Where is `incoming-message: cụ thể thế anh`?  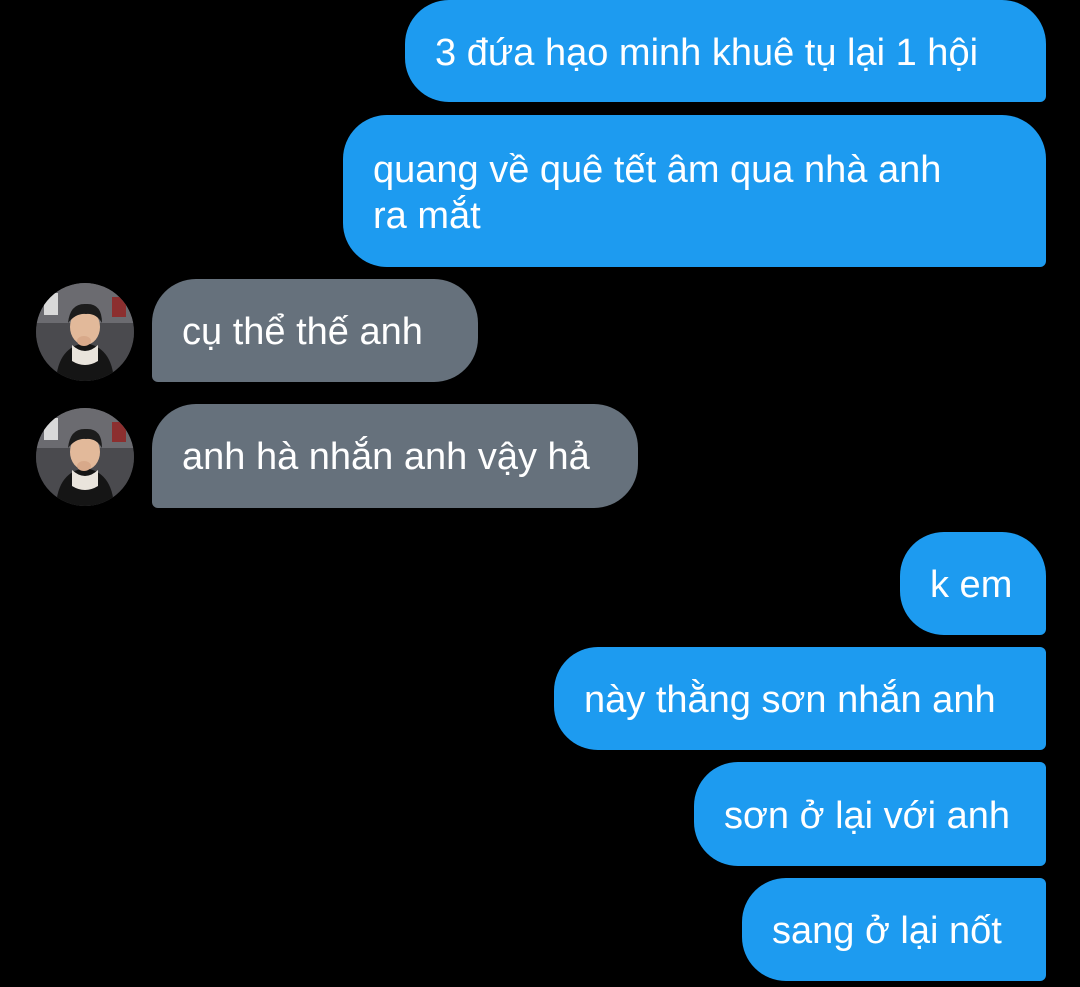 incoming-message: cụ thể thế anh is located at coordinates (315, 330).